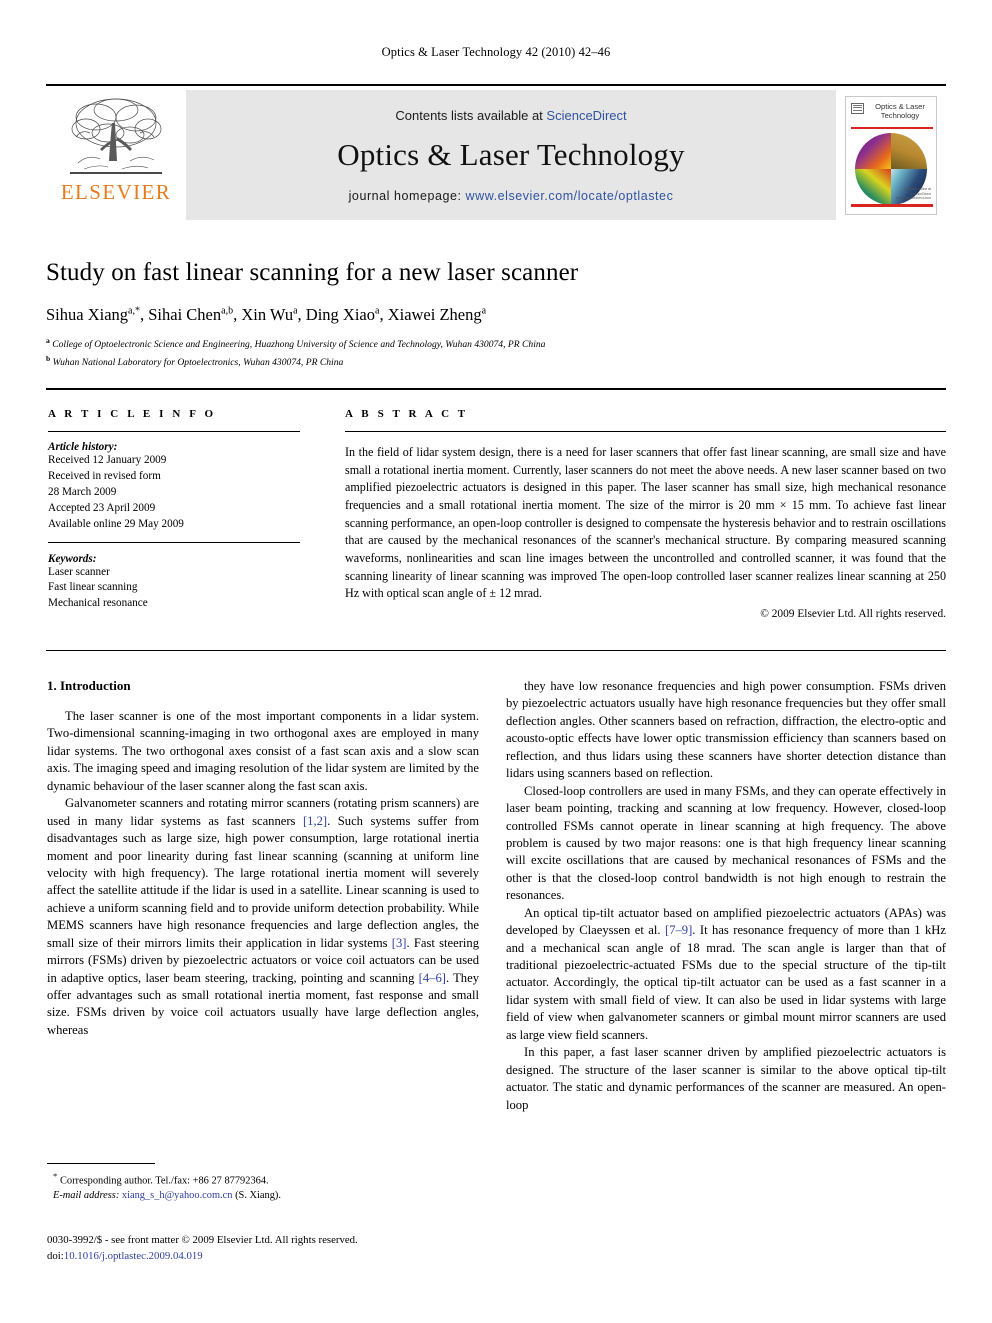 The height and width of the screenshot is (1323, 992). What do you see at coordinates (496, 650) in the screenshot?
I see `body-divider` at bounding box center [496, 650].